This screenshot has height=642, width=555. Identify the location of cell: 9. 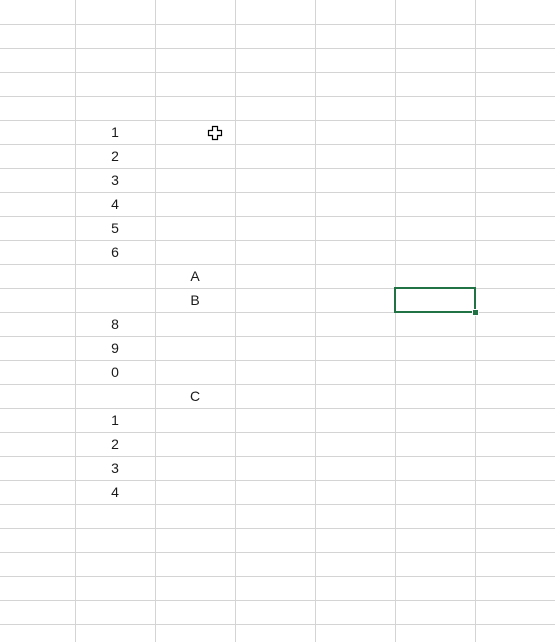
(115, 348).